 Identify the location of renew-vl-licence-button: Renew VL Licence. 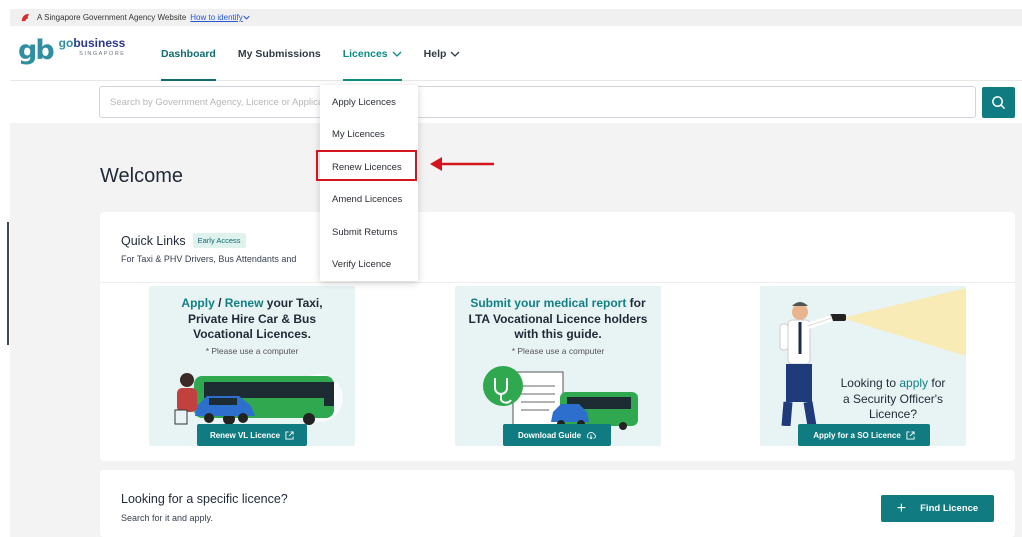
(252, 435).